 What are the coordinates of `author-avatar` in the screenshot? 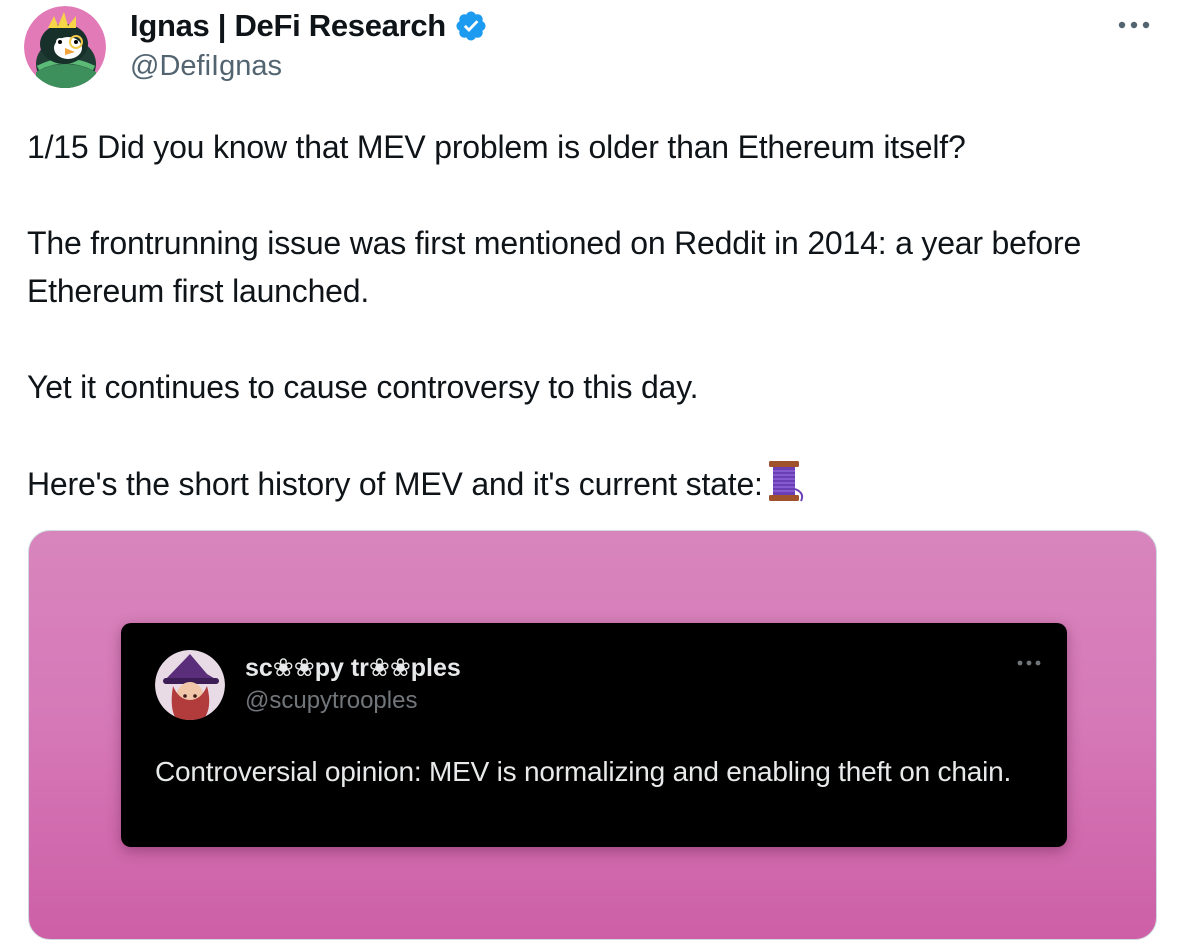 It's located at (65, 47).